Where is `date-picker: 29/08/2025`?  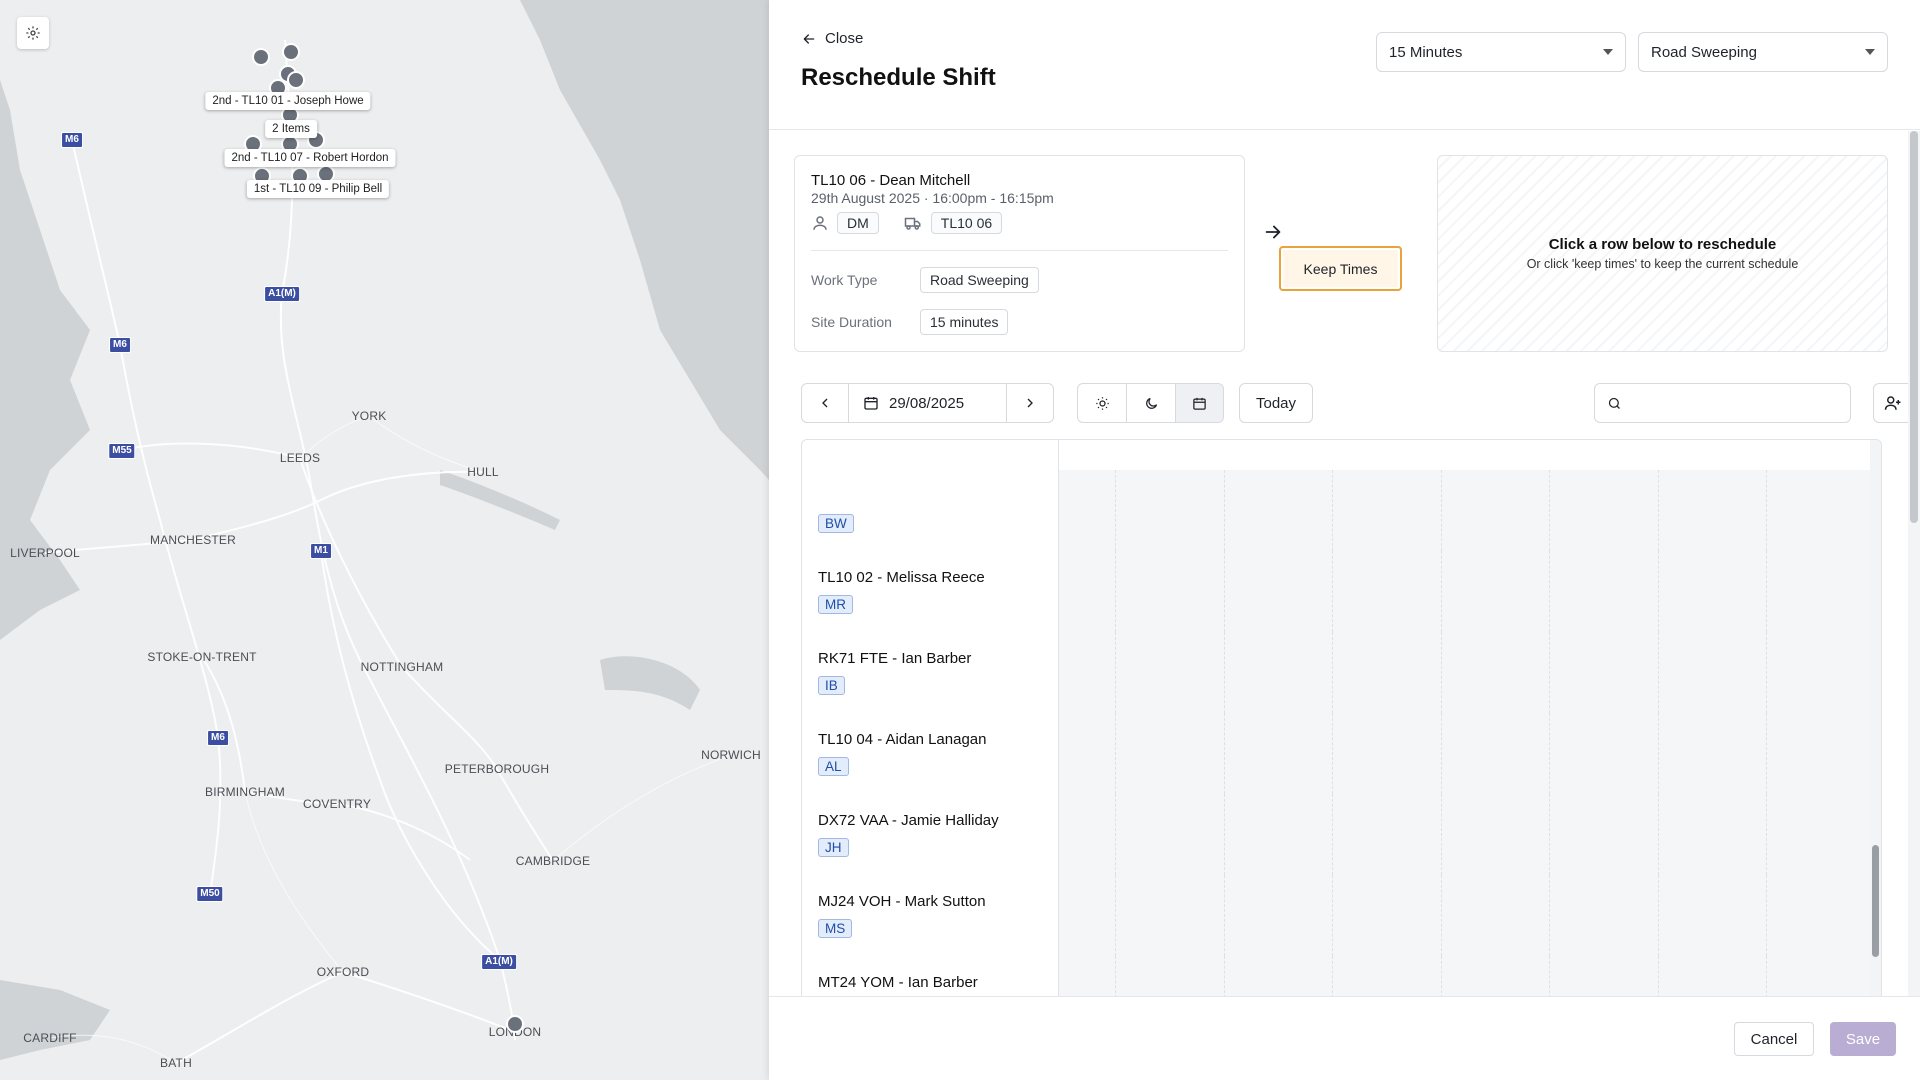 date-picker: 29/08/2025 is located at coordinates (928, 403).